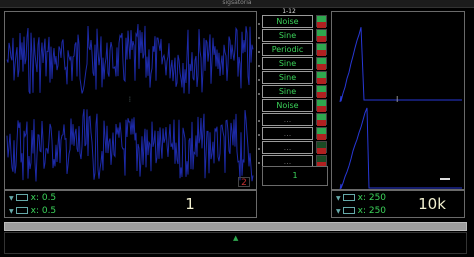 This screenshot has height=257, width=474. What do you see at coordinates (287, 49) in the screenshot?
I see `slot-generator-button: Periodic` at bounding box center [287, 49].